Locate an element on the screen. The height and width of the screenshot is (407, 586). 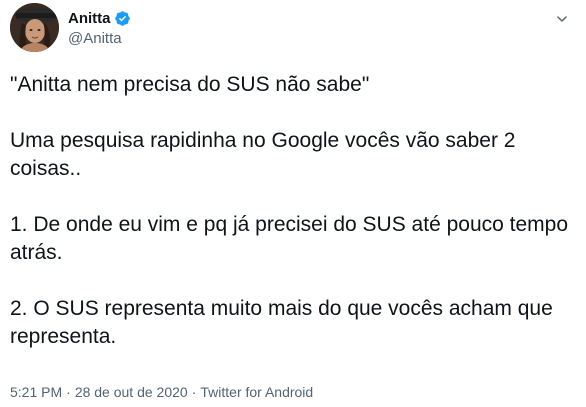
tweet-timestamp-date: 28 de out de 2020 is located at coordinates (131, 392).